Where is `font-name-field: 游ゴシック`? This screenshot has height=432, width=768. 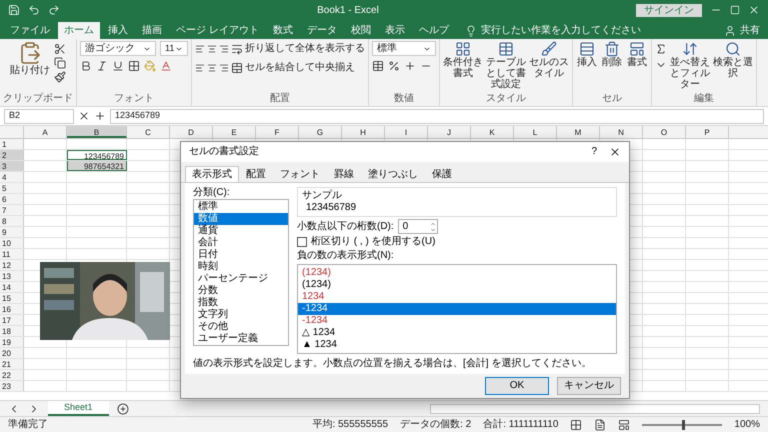
font-name-field: 游ゴシック is located at coordinates (118, 48).